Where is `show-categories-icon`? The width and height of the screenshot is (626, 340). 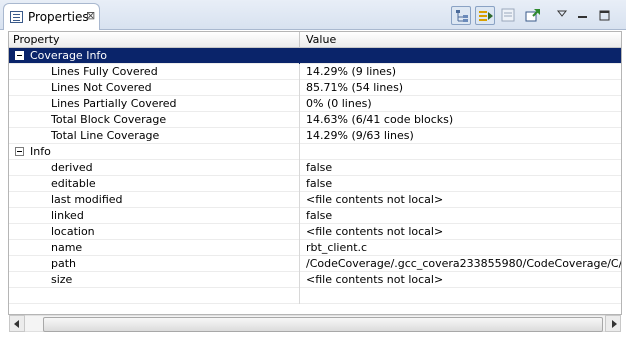 show-categories-icon is located at coordinates (462, 16).